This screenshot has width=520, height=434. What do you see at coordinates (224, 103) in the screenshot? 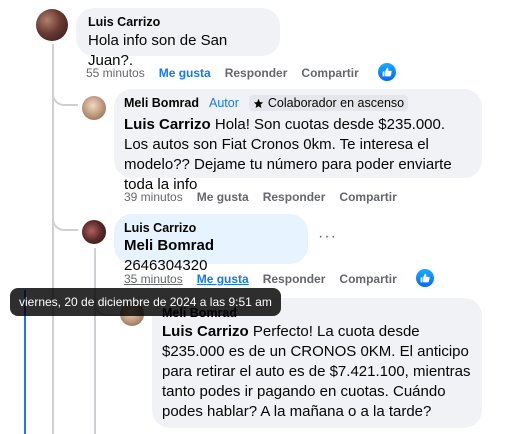
I see `author-badge: Autor` at bounding box center [224, 103].